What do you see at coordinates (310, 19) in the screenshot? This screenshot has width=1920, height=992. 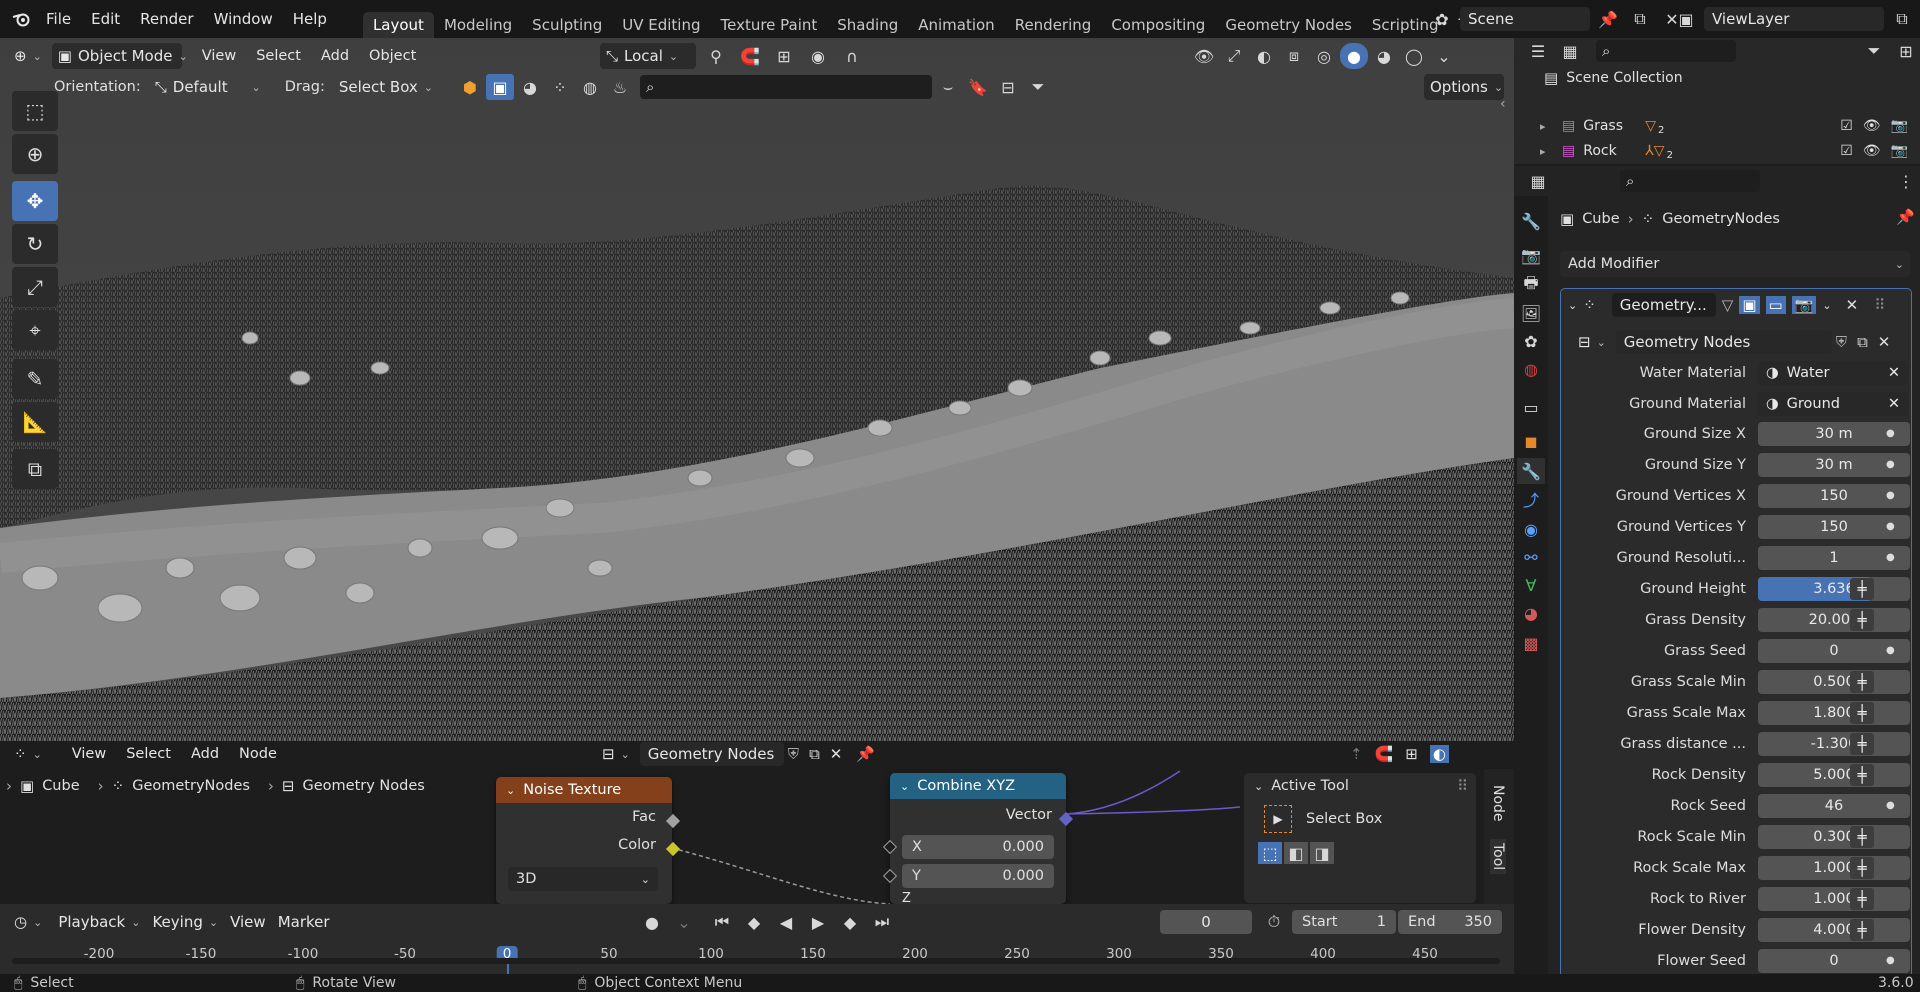 I see `menu-help: Help` at bounding box center [310, 19].